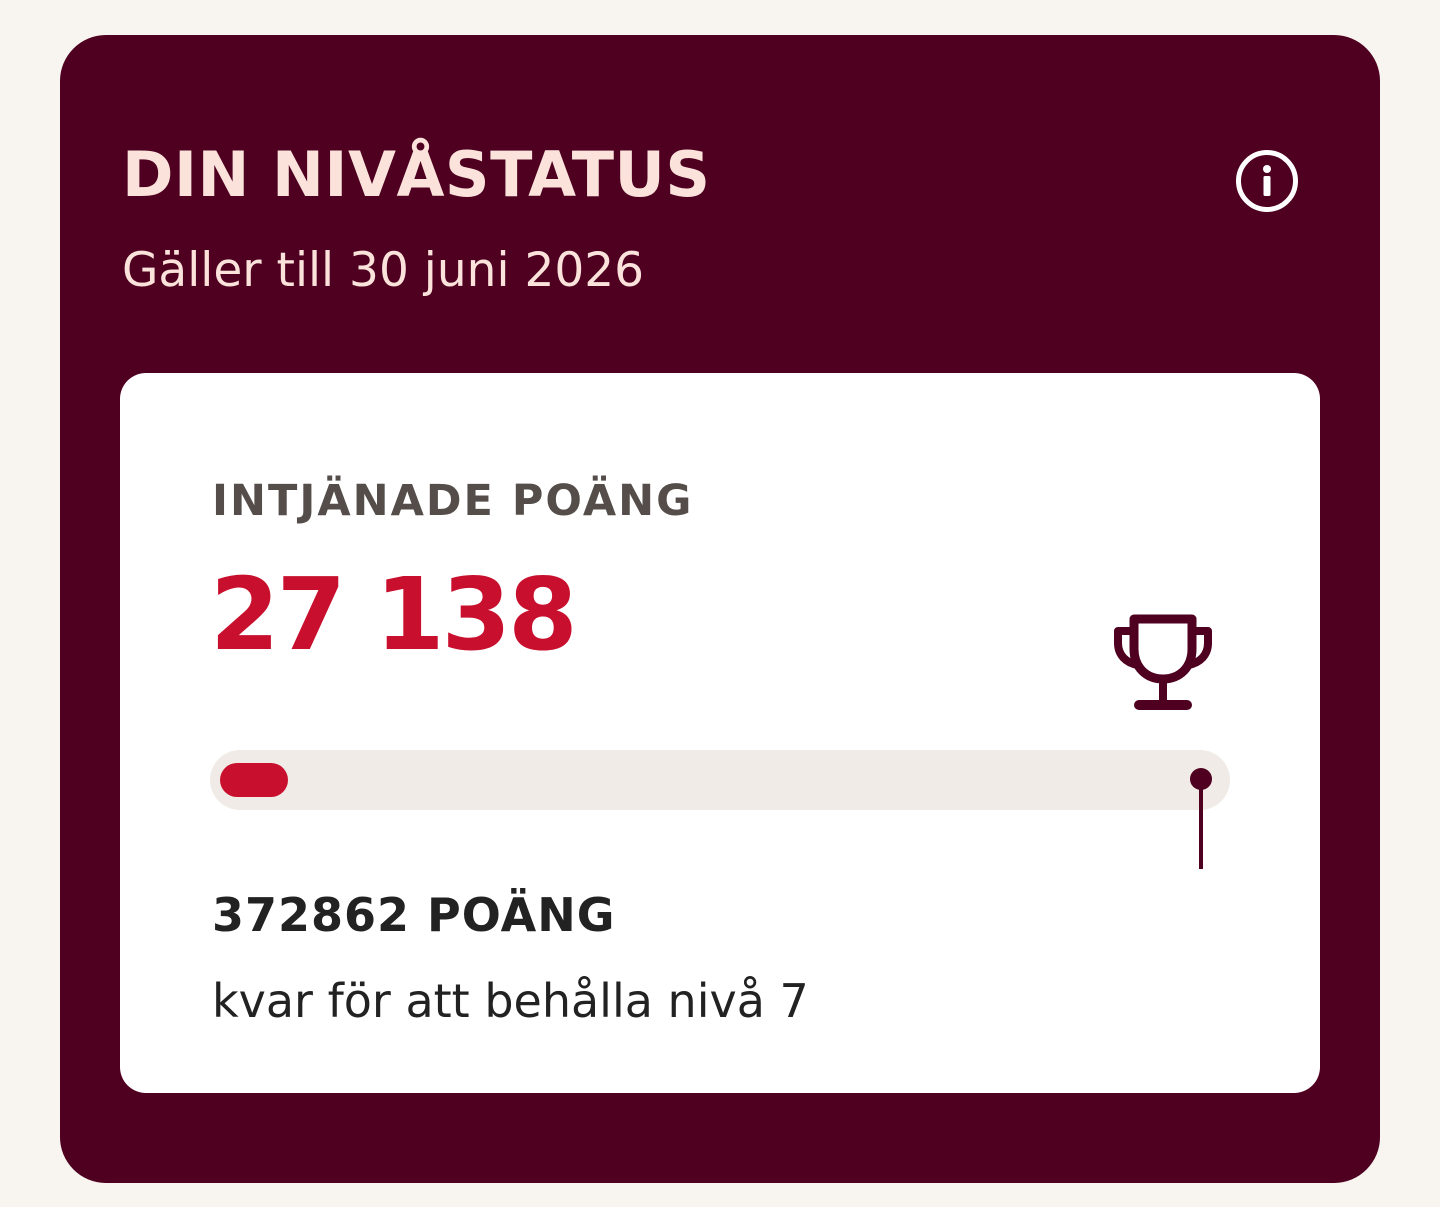 The height and width of the screenshot is (1207, 1440). I want to click on info-icon, so click(1267, 181).